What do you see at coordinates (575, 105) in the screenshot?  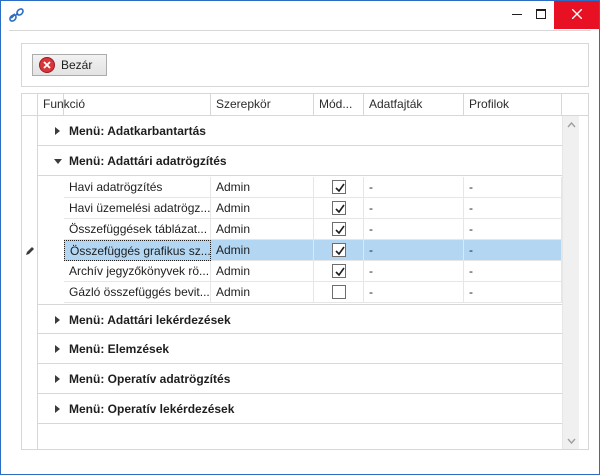 I see `header-corner` at bounding box center [575, 105].